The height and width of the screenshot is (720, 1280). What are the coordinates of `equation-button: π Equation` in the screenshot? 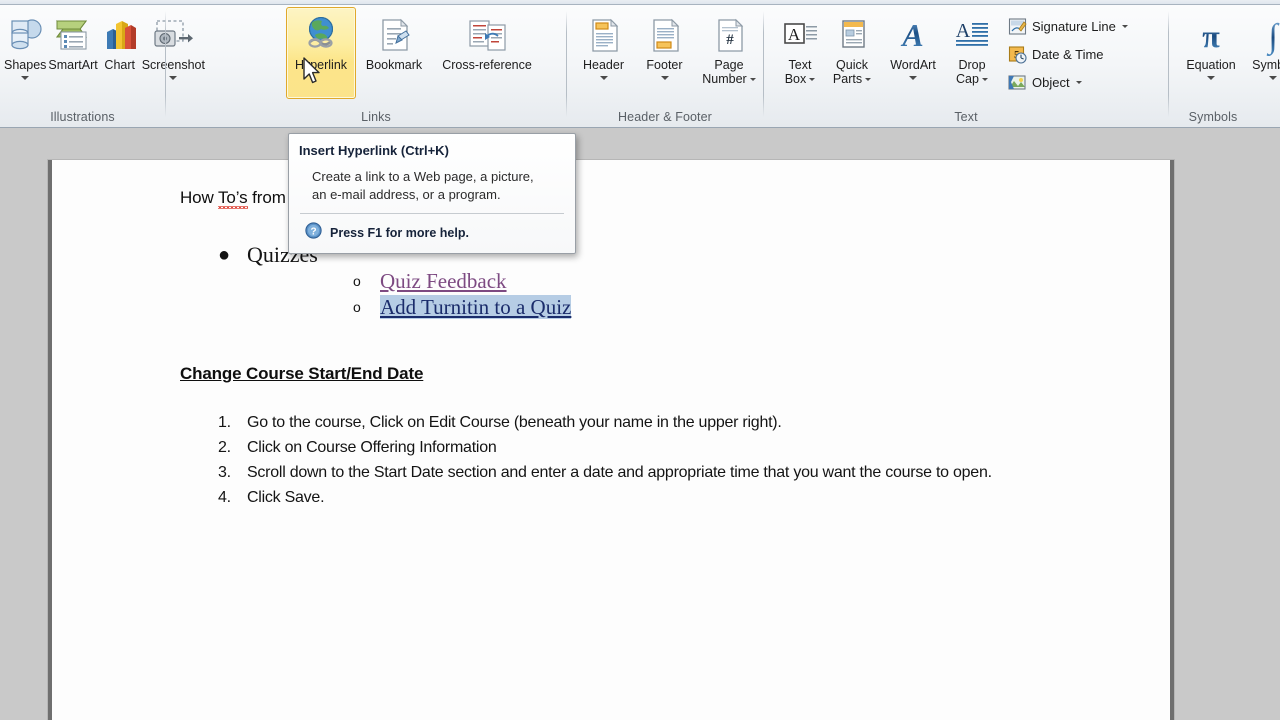 It's located at (1211, 53).